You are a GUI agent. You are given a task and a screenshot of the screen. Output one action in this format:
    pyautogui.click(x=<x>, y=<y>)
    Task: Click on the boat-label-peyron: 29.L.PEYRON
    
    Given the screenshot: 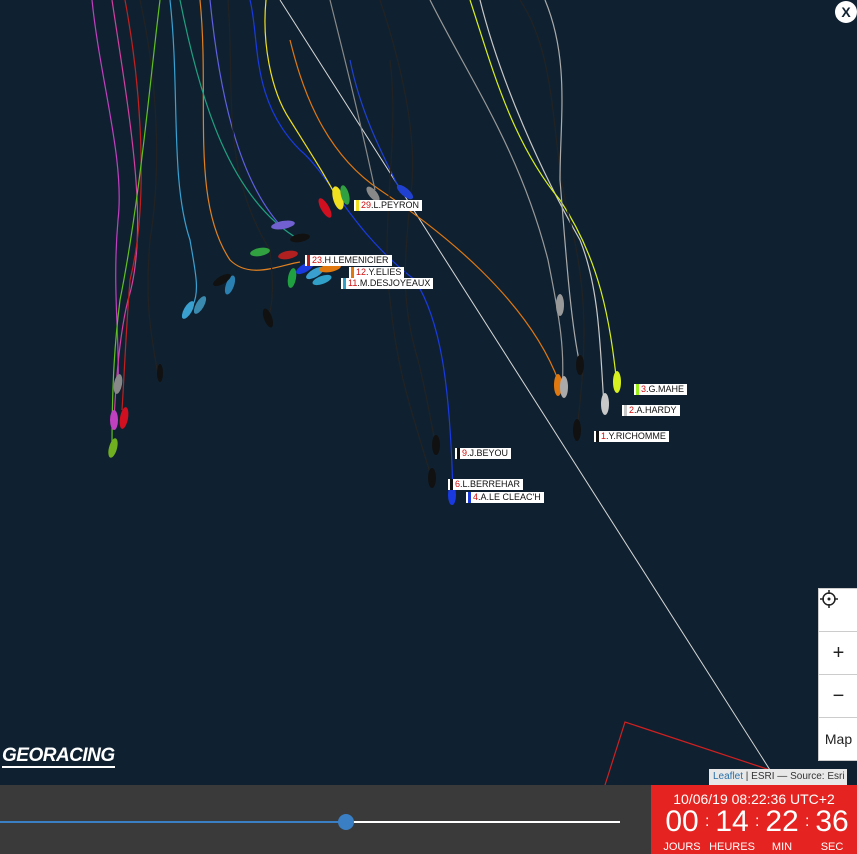 What is the action you would take?
    pyautogui.click(x=388, y=205)
    